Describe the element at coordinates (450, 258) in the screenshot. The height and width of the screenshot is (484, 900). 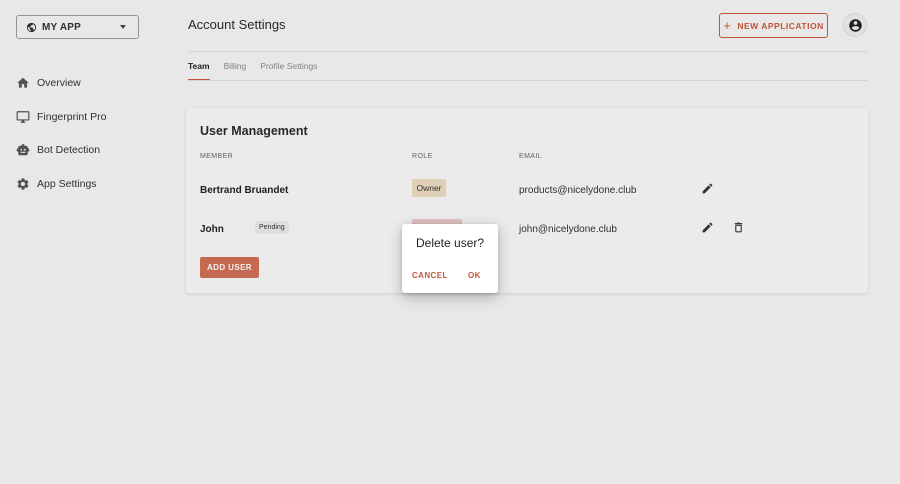
I see `delete-user-dialog: Delete user? CANCEL OK` at that location.